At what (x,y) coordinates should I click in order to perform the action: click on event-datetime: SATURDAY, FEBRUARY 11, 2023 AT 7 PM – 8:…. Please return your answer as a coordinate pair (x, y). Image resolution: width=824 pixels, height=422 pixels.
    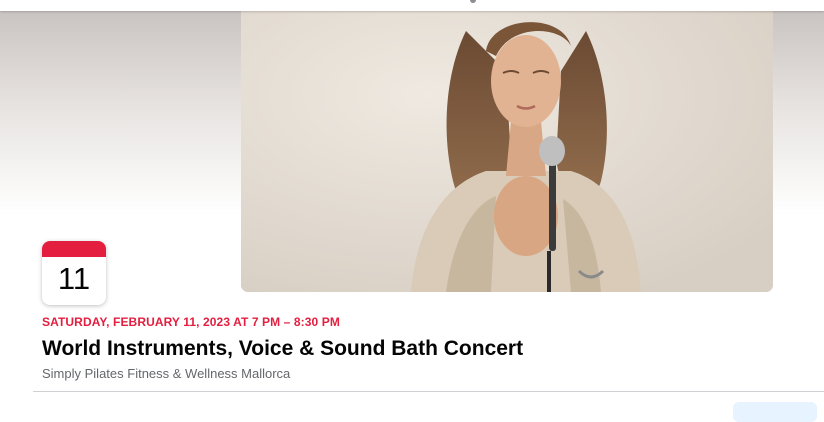
    Looking at the image, I should click on (191, 322).